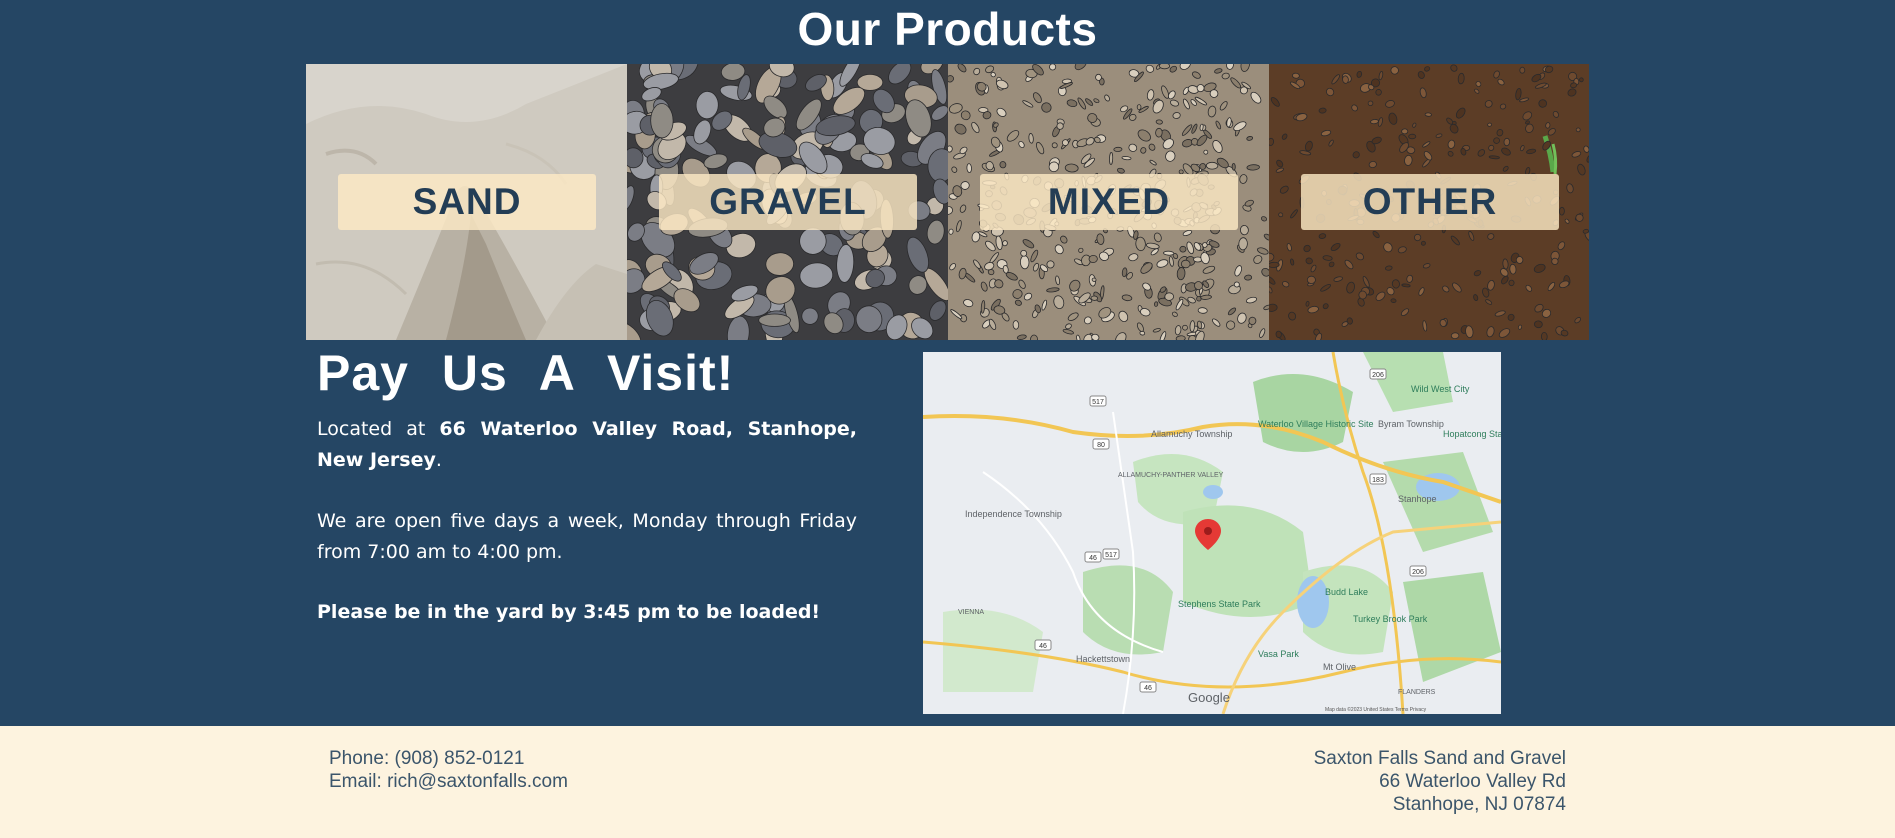  Describe the element at coordinates (1472, 781) in the screenshot. I see `street-address: 66 Waterloo Valley Rd` at that location.